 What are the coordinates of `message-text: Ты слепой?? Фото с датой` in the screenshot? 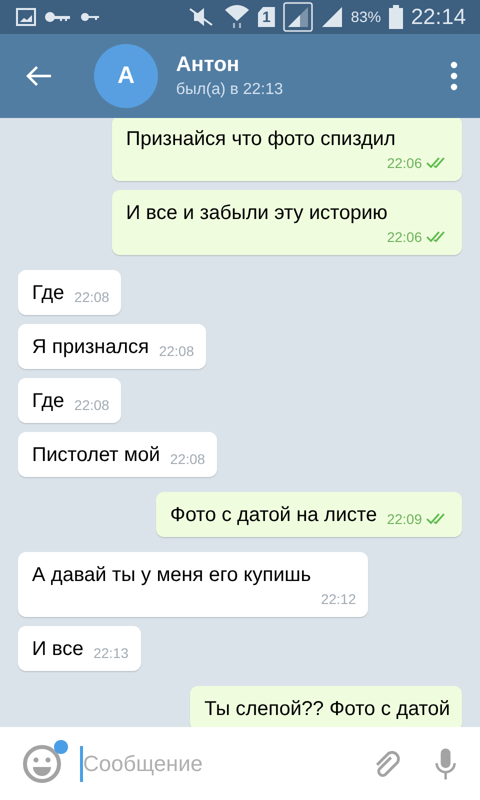 It's located at (327, 709).